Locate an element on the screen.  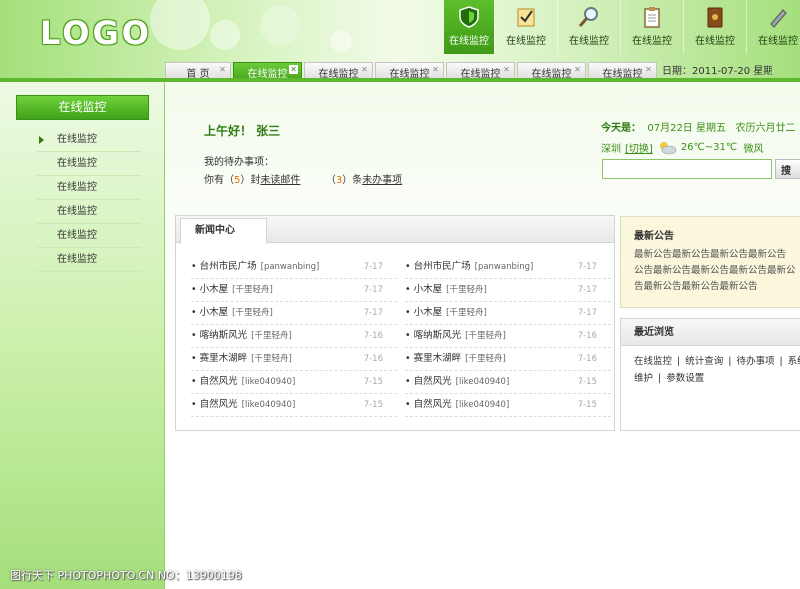
top-nav-item-6: 在线监控 is located at coordinates (773, 27).